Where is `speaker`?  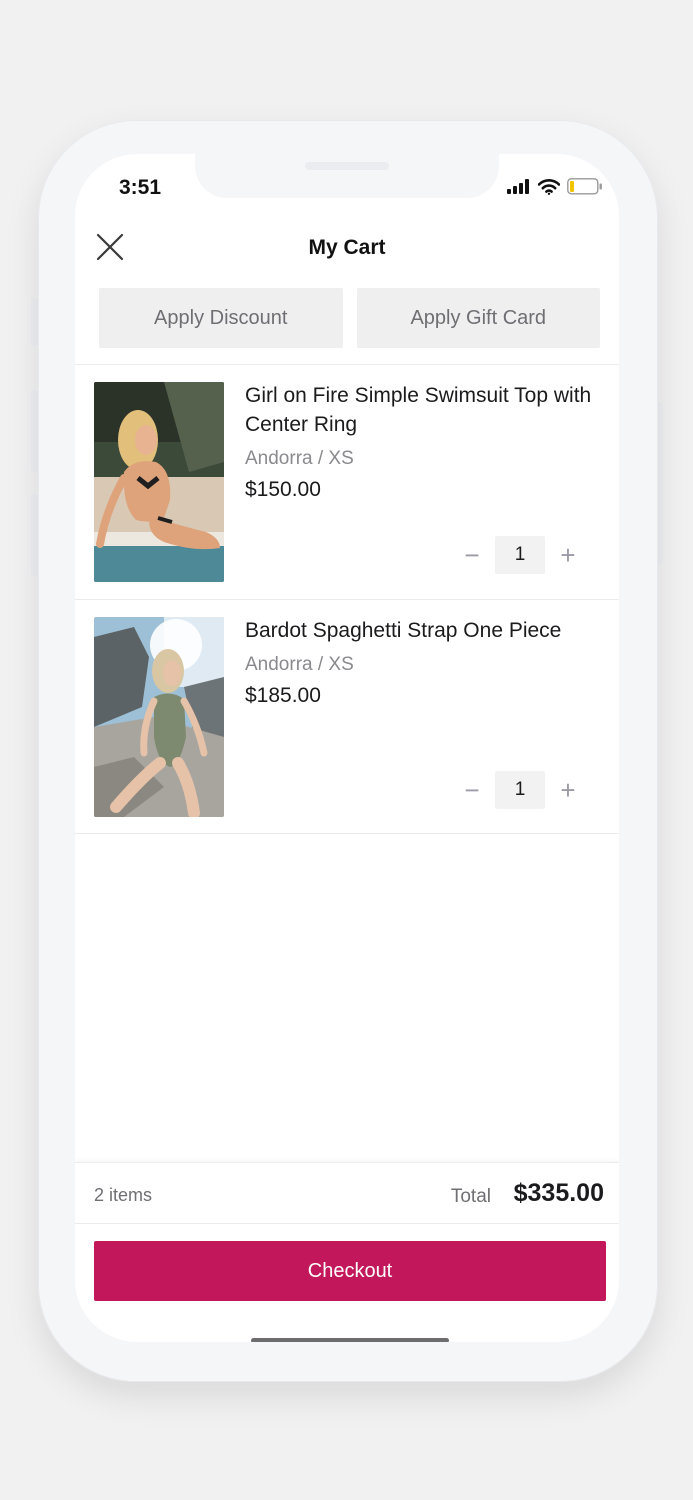 speaker is located at coordinates (347, 166).